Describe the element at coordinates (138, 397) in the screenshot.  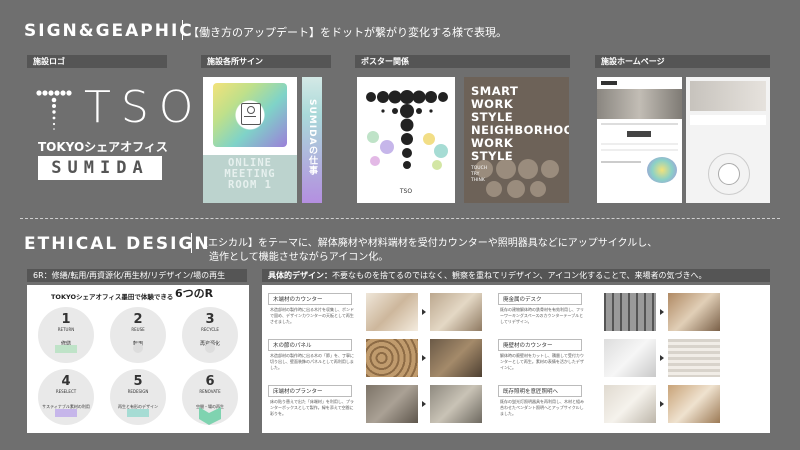
I see `r-item-5: 5 REDESIGN 再生と有形のデザイン` at that location.